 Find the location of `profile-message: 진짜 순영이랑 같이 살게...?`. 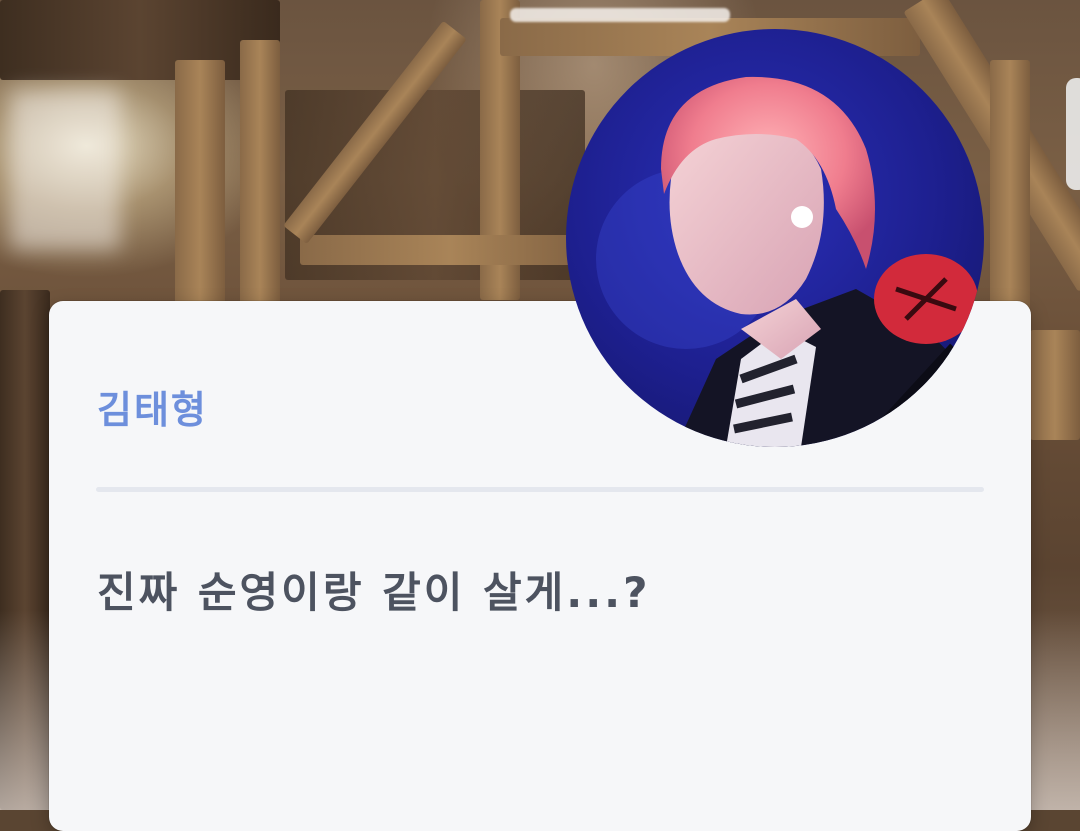

profile-message: 진짜 순영이랑 같이 살게...? is located at coordinates (374, 592).